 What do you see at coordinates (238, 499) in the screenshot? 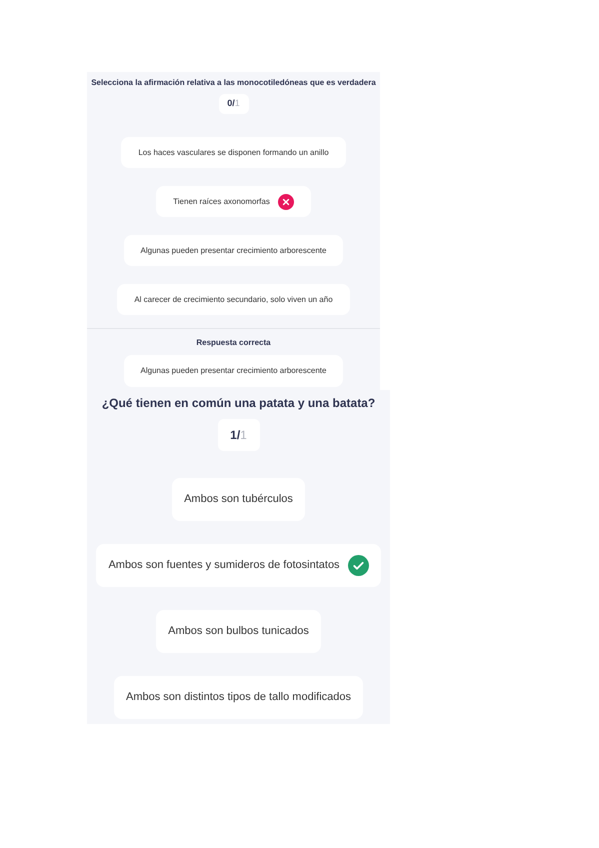
I see `answer-option: Ambos son tubérculos` at bounding box center [238, 499].